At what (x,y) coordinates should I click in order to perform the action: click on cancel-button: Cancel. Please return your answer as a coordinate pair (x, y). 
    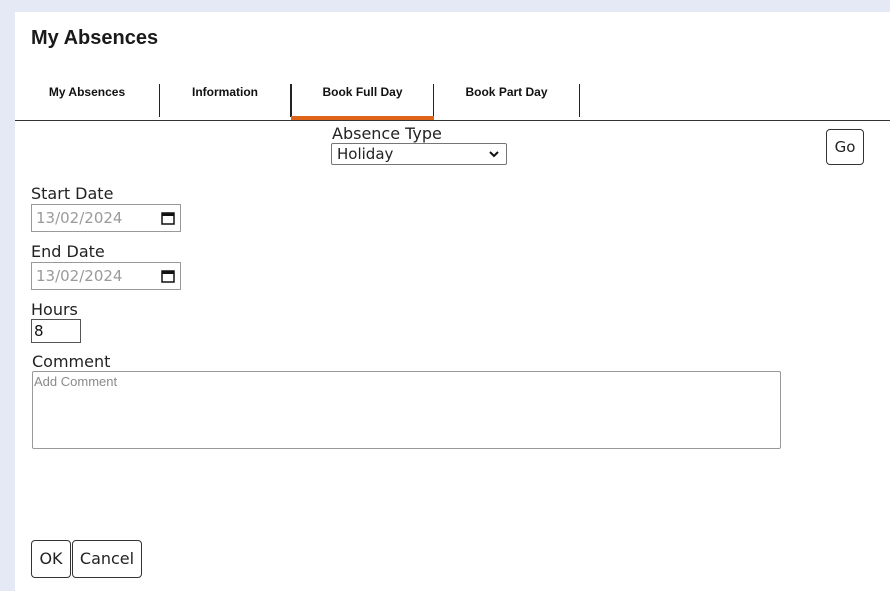
    Looking at the image, I should click on (107, 559).